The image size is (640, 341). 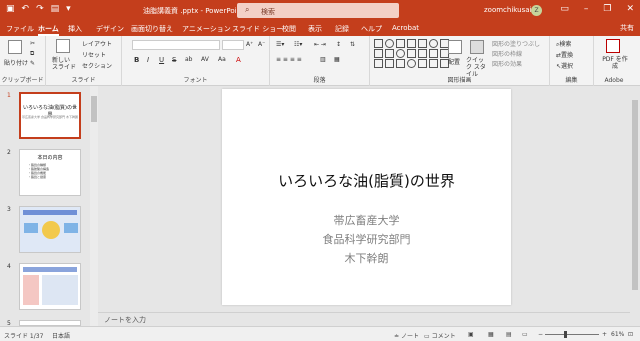 I want to click on replace-button: ⇄置換, so click(x=564, y=54).